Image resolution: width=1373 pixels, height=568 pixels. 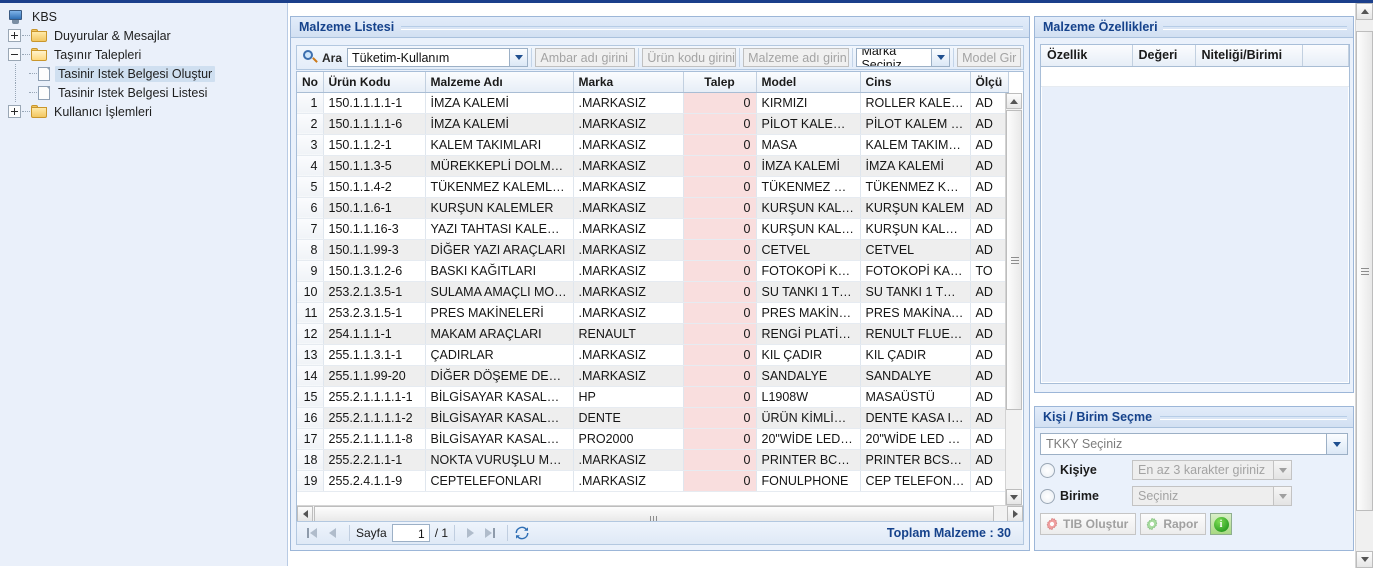 What do you see at coordinates (470, 533) in the screenshot?
I see `next-page-button` at bounding box center [470, 533].